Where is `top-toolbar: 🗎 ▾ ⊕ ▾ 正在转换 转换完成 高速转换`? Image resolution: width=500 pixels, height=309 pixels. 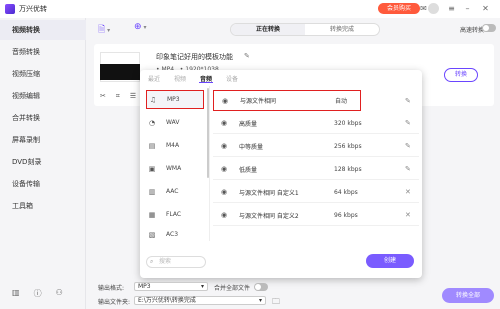
top-toolbar: 🗎 ▾ ⊕ ▾ 正在转换 转换完成 高速转换 is located at coordinates (293, 29).